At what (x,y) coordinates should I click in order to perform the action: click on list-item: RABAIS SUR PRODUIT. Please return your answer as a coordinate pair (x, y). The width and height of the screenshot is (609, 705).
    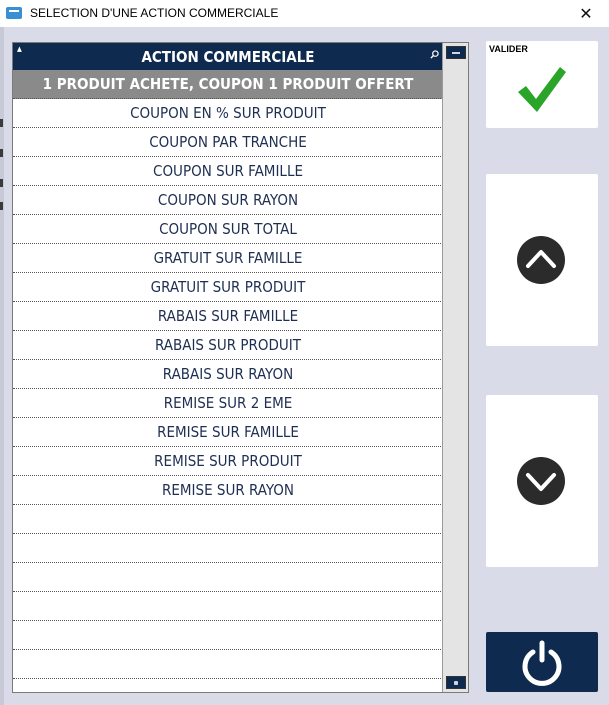
    Looking at the image, I should click on (228, 345).